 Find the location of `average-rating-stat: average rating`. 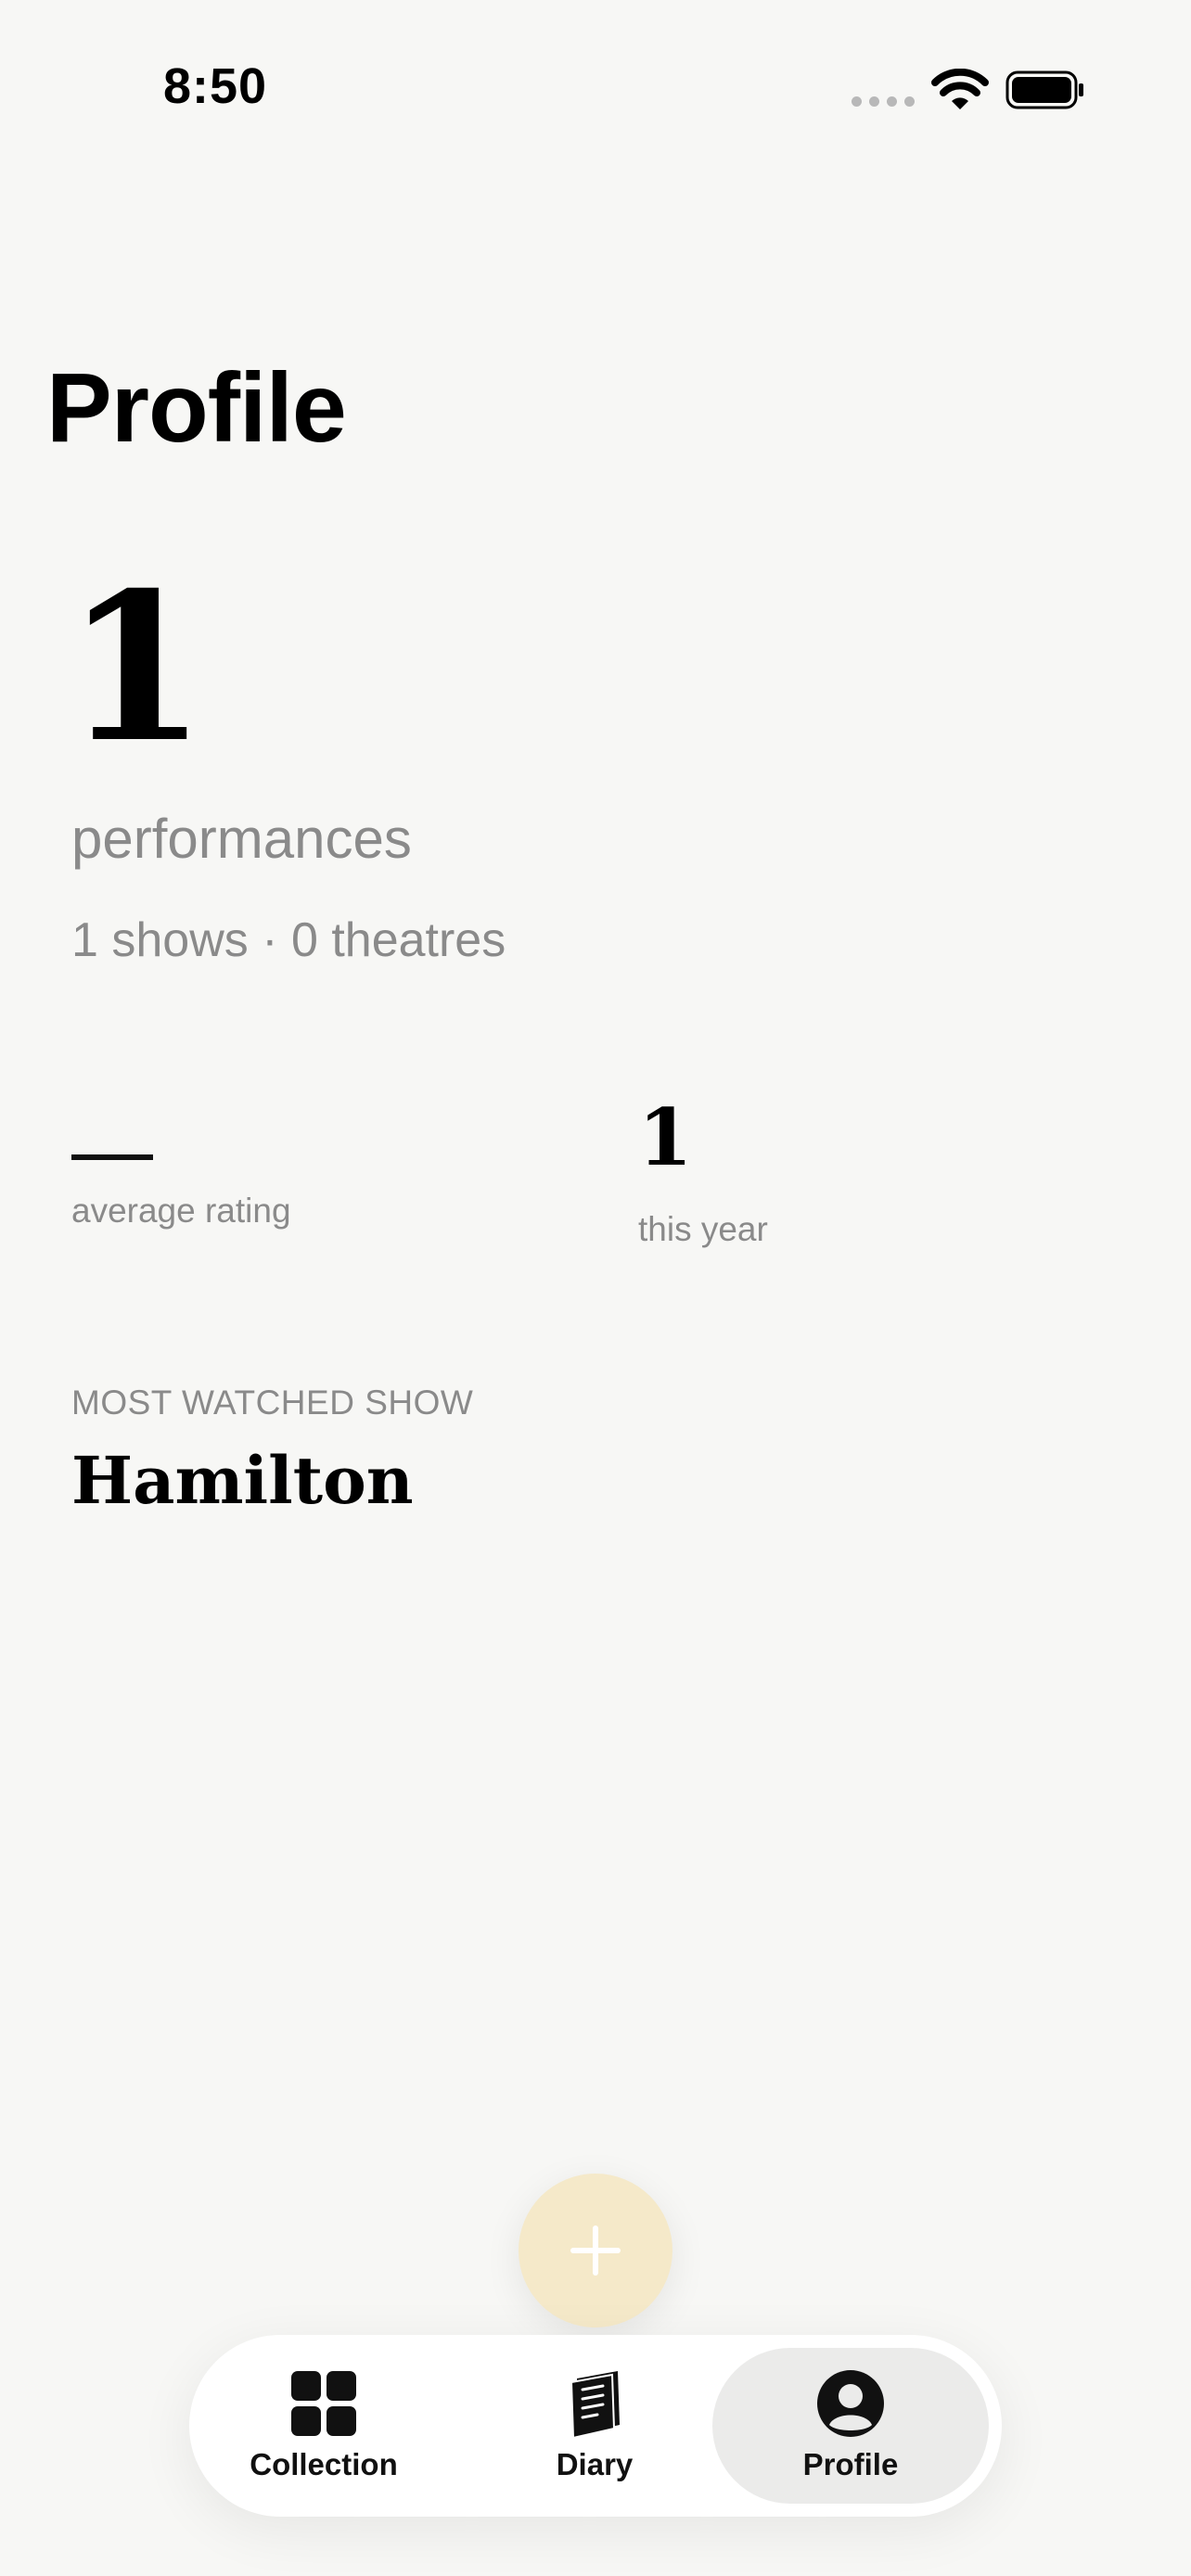

average-rating-stat: average rating is located at coordinates (181, 1165).